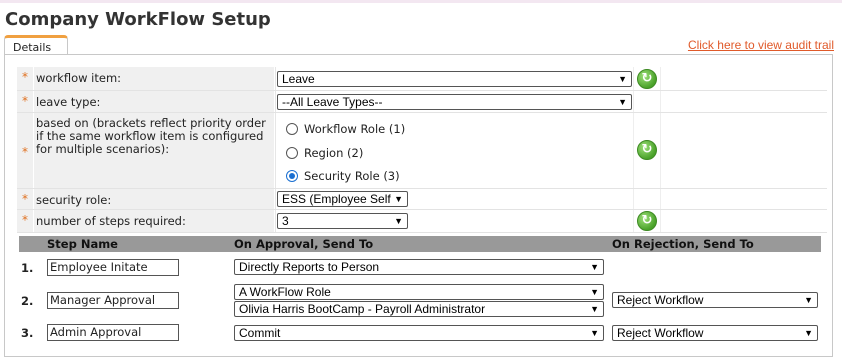 Image resolution: width=842 pixels, height=363 pixels. Describe the element at coordinates (36, 44) in the screenshot. I see `tab-details: Details` at that location.